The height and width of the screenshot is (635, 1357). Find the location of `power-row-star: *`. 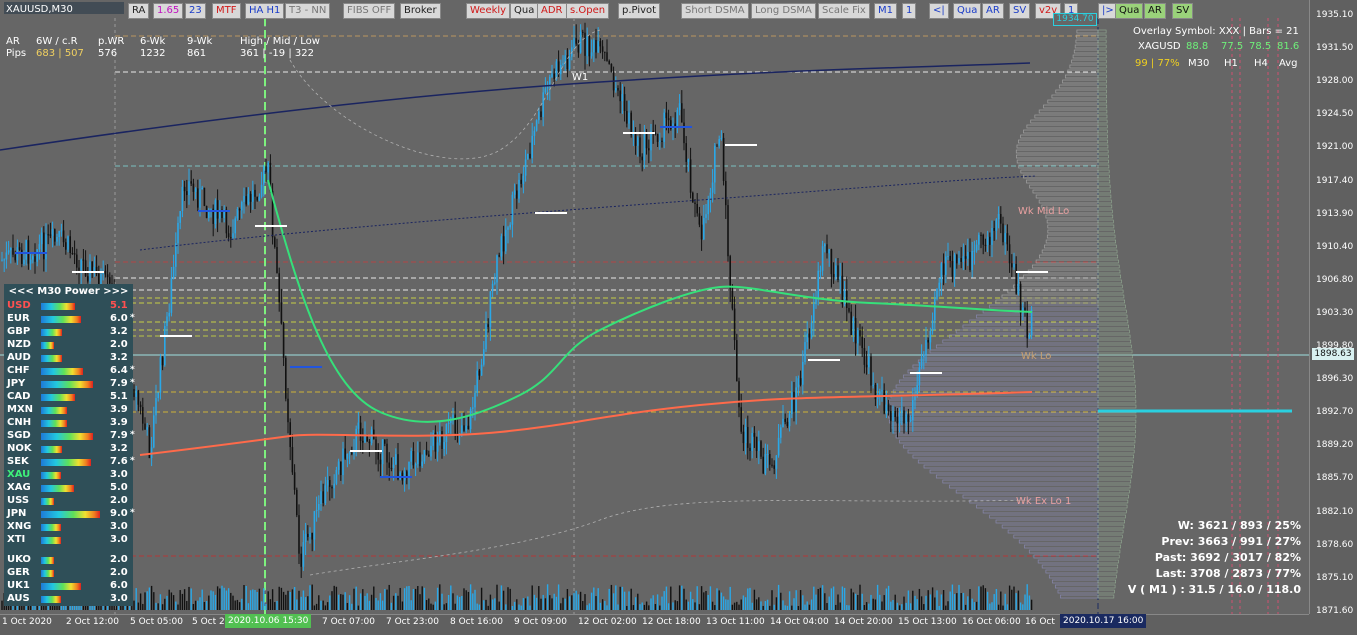

power-row-star: * is located at coordinates (132, 435).